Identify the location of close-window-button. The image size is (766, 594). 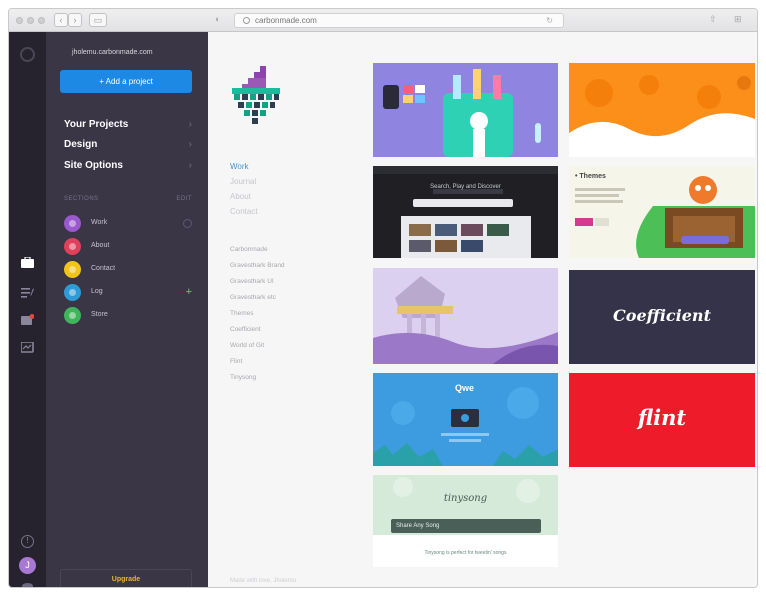
(19, 20).